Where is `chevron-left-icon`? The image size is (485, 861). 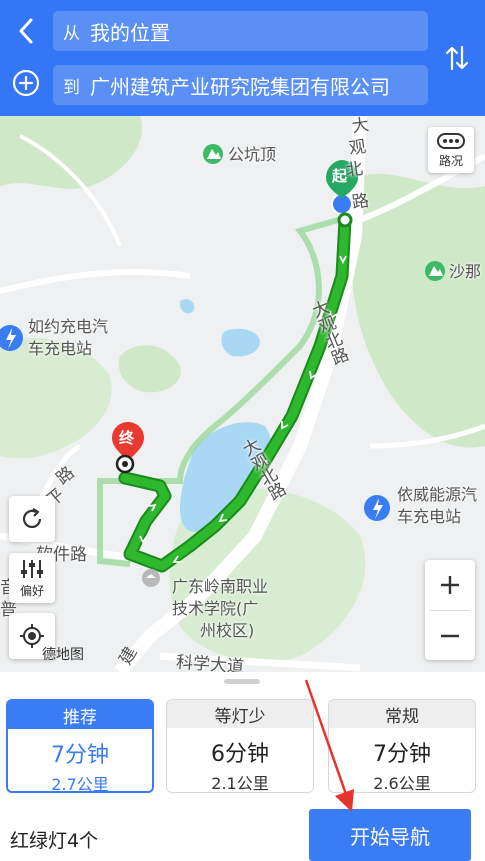
chevron-left-icon is located at coordinates (26, 31).